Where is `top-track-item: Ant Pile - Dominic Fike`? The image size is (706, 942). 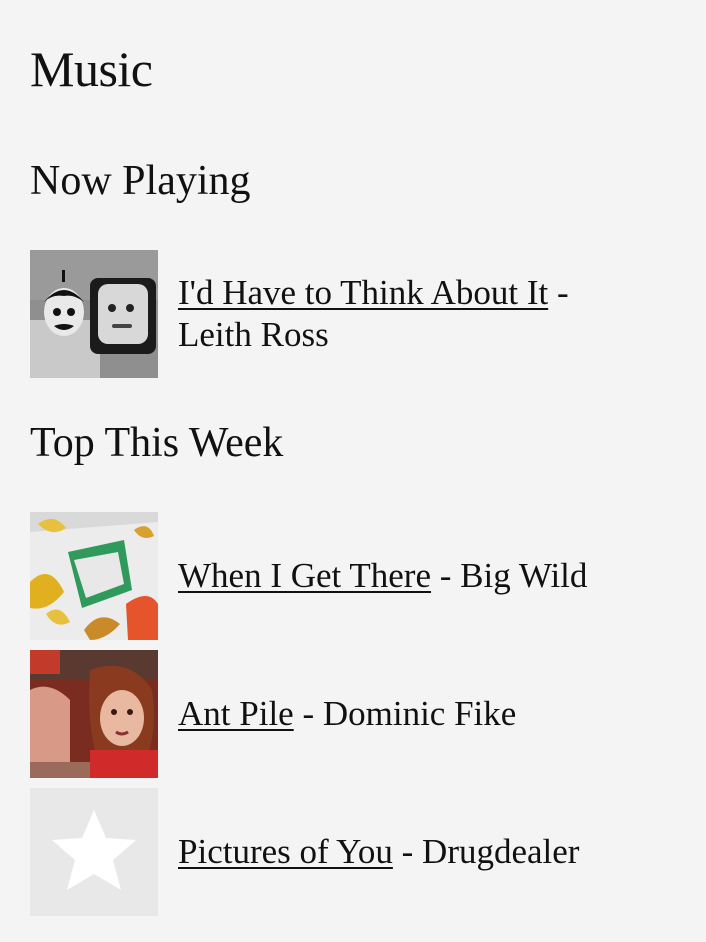
top-track-item: Ant Pile - Dominic Fike is located at coordinates (360, 714).